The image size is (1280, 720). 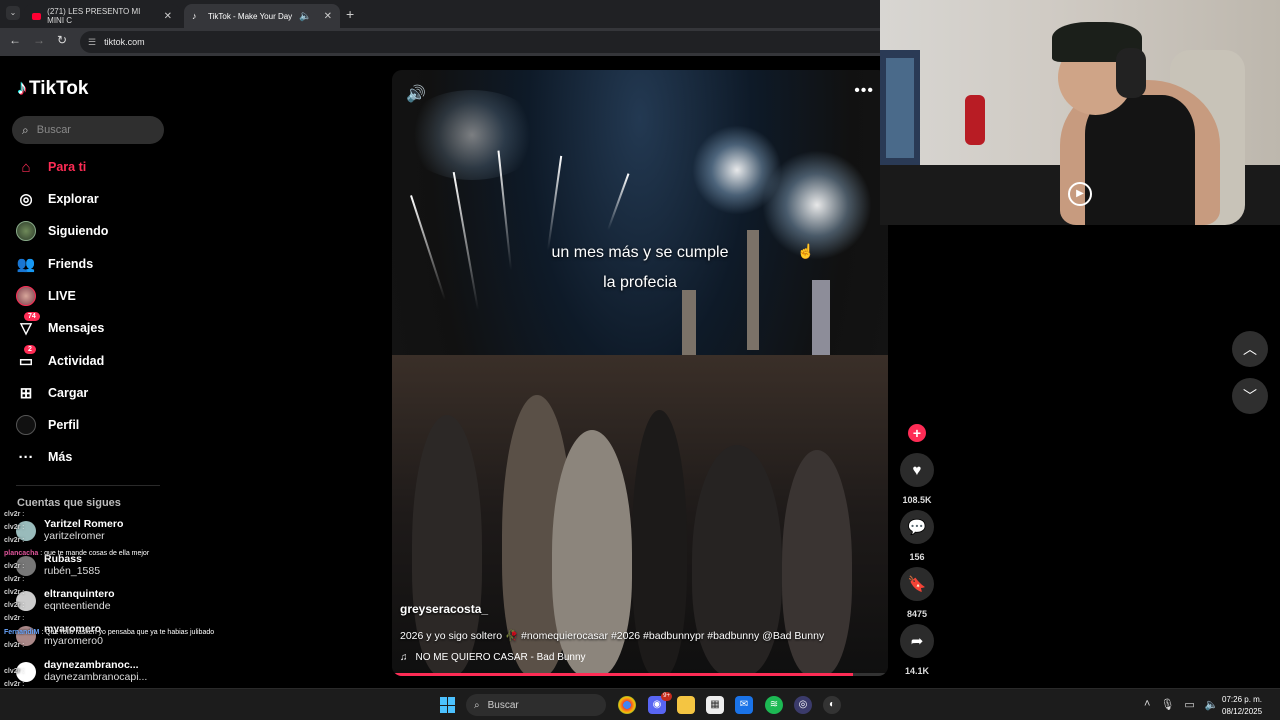 I want to click on account-name: eltranquintero, so click(x=79, y=594).